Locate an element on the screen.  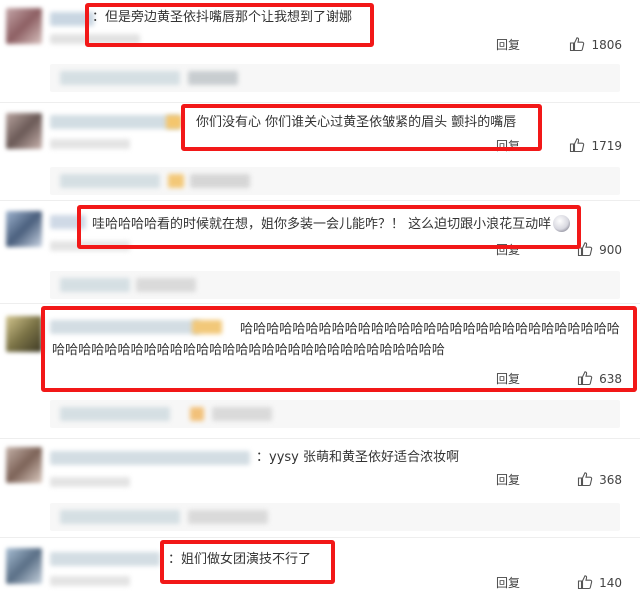
comment-text: ：yysy 张萌和黄圣依好适合浓妆啊 is located at coordinates (357, 457).